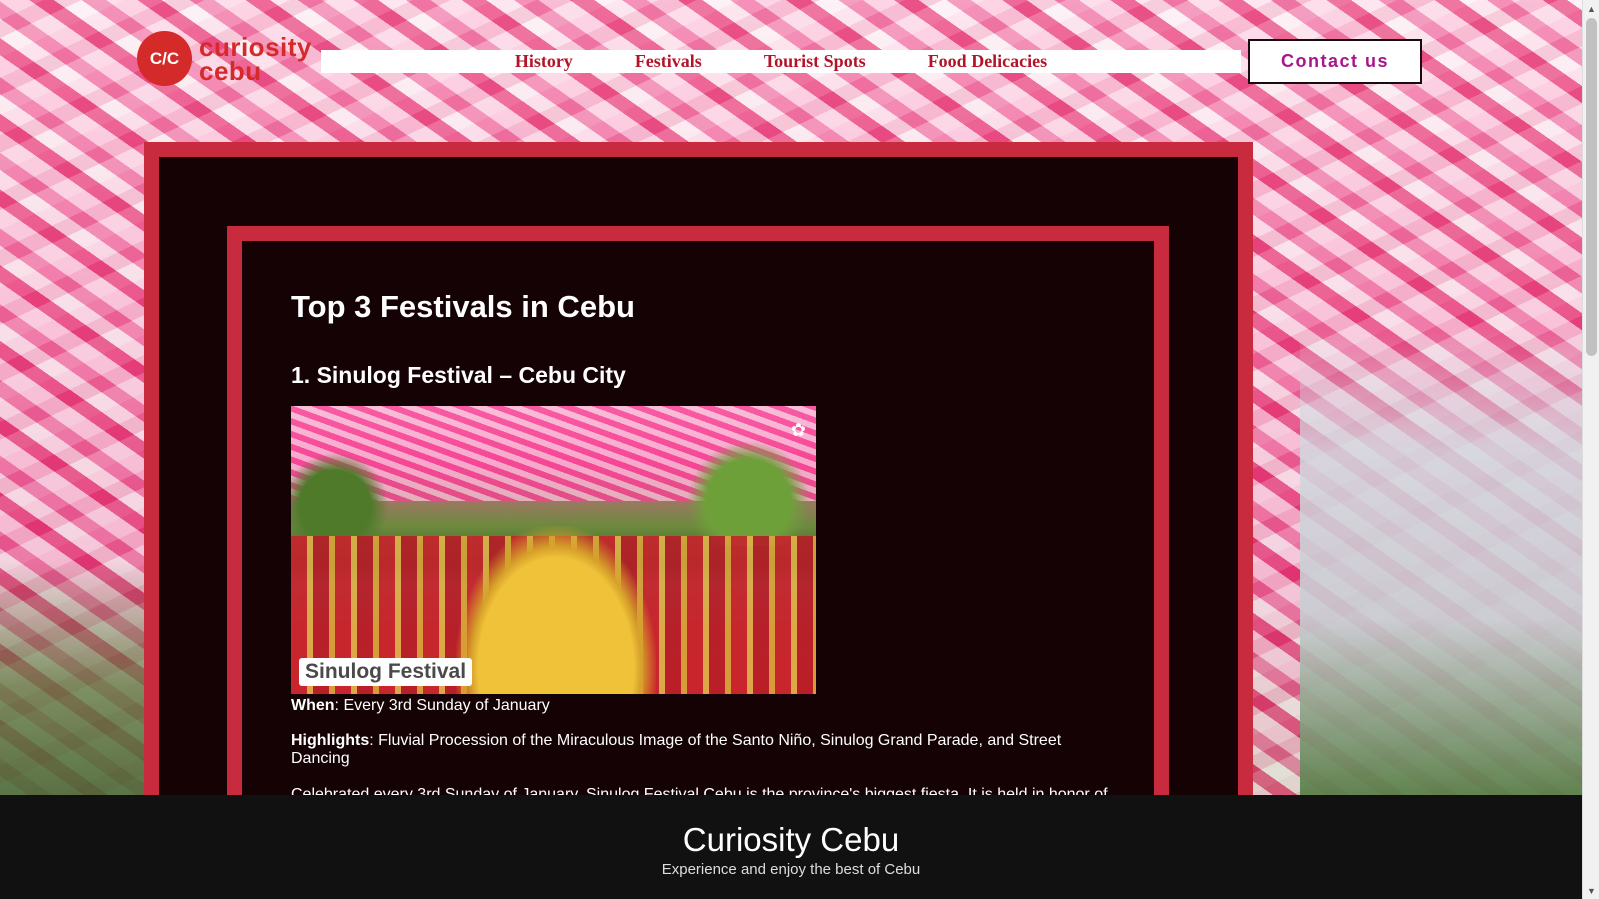  I want to click on page-scrollbar: ▲ ▼, so click(1590, 449).